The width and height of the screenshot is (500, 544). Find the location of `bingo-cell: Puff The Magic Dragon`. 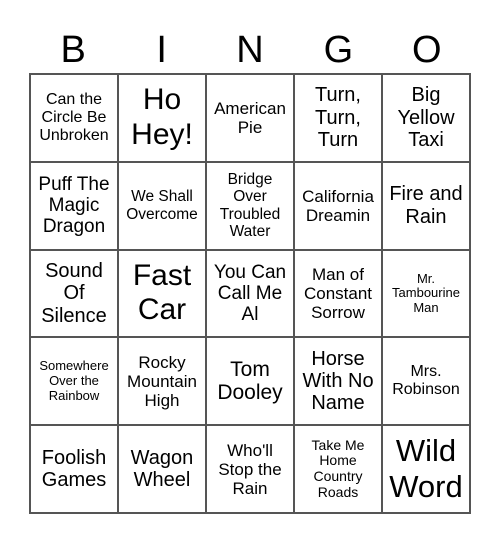

bingo-cell: Puff The Magic Dragon is located at coordinates (74, 205).